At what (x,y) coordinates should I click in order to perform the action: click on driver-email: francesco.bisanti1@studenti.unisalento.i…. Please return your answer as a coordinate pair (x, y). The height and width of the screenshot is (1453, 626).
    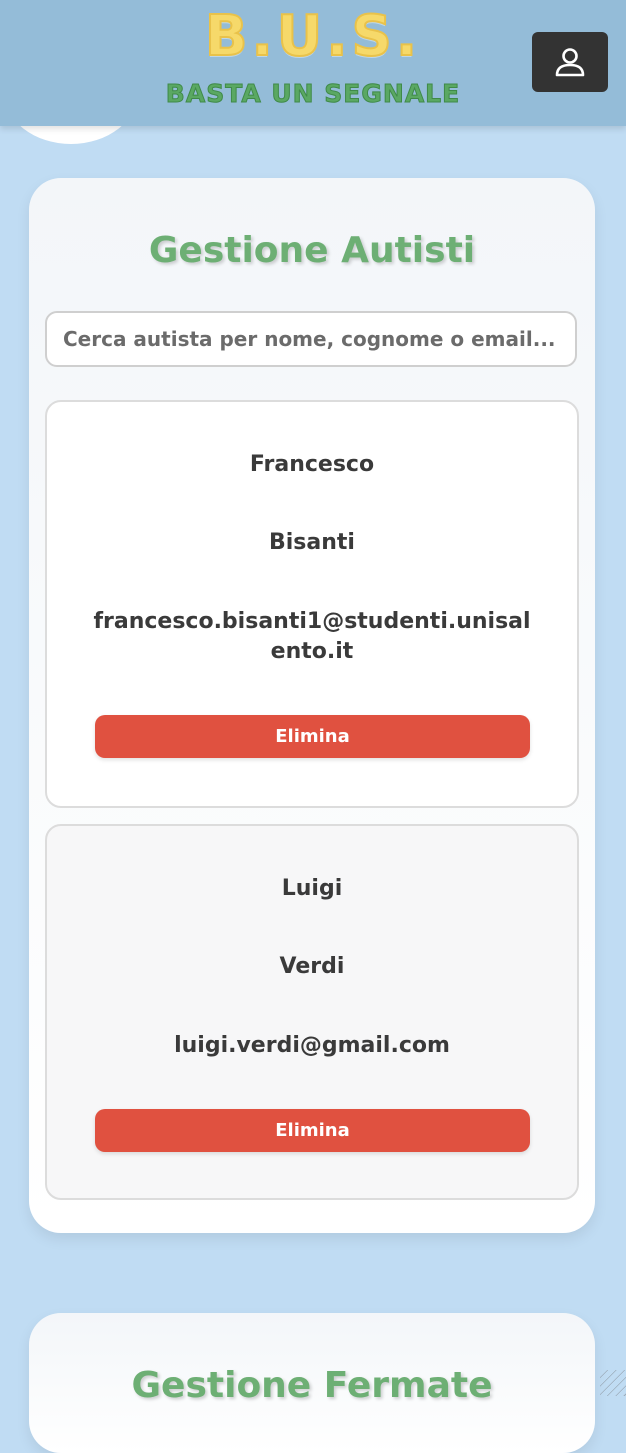
    Looking at the image, I should click on (312, 636).